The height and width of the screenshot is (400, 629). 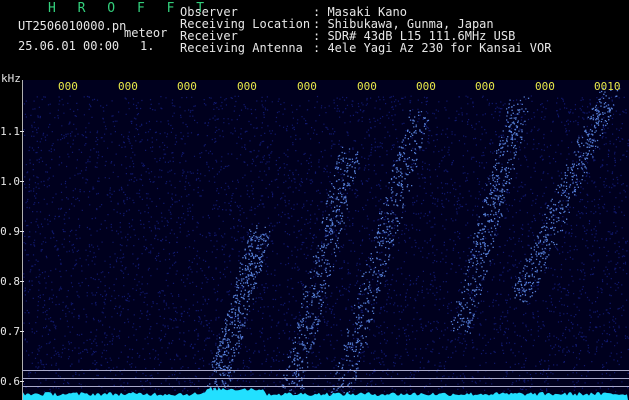 I want to click on x-tick-label: 0010, so click(x=607, y=86).